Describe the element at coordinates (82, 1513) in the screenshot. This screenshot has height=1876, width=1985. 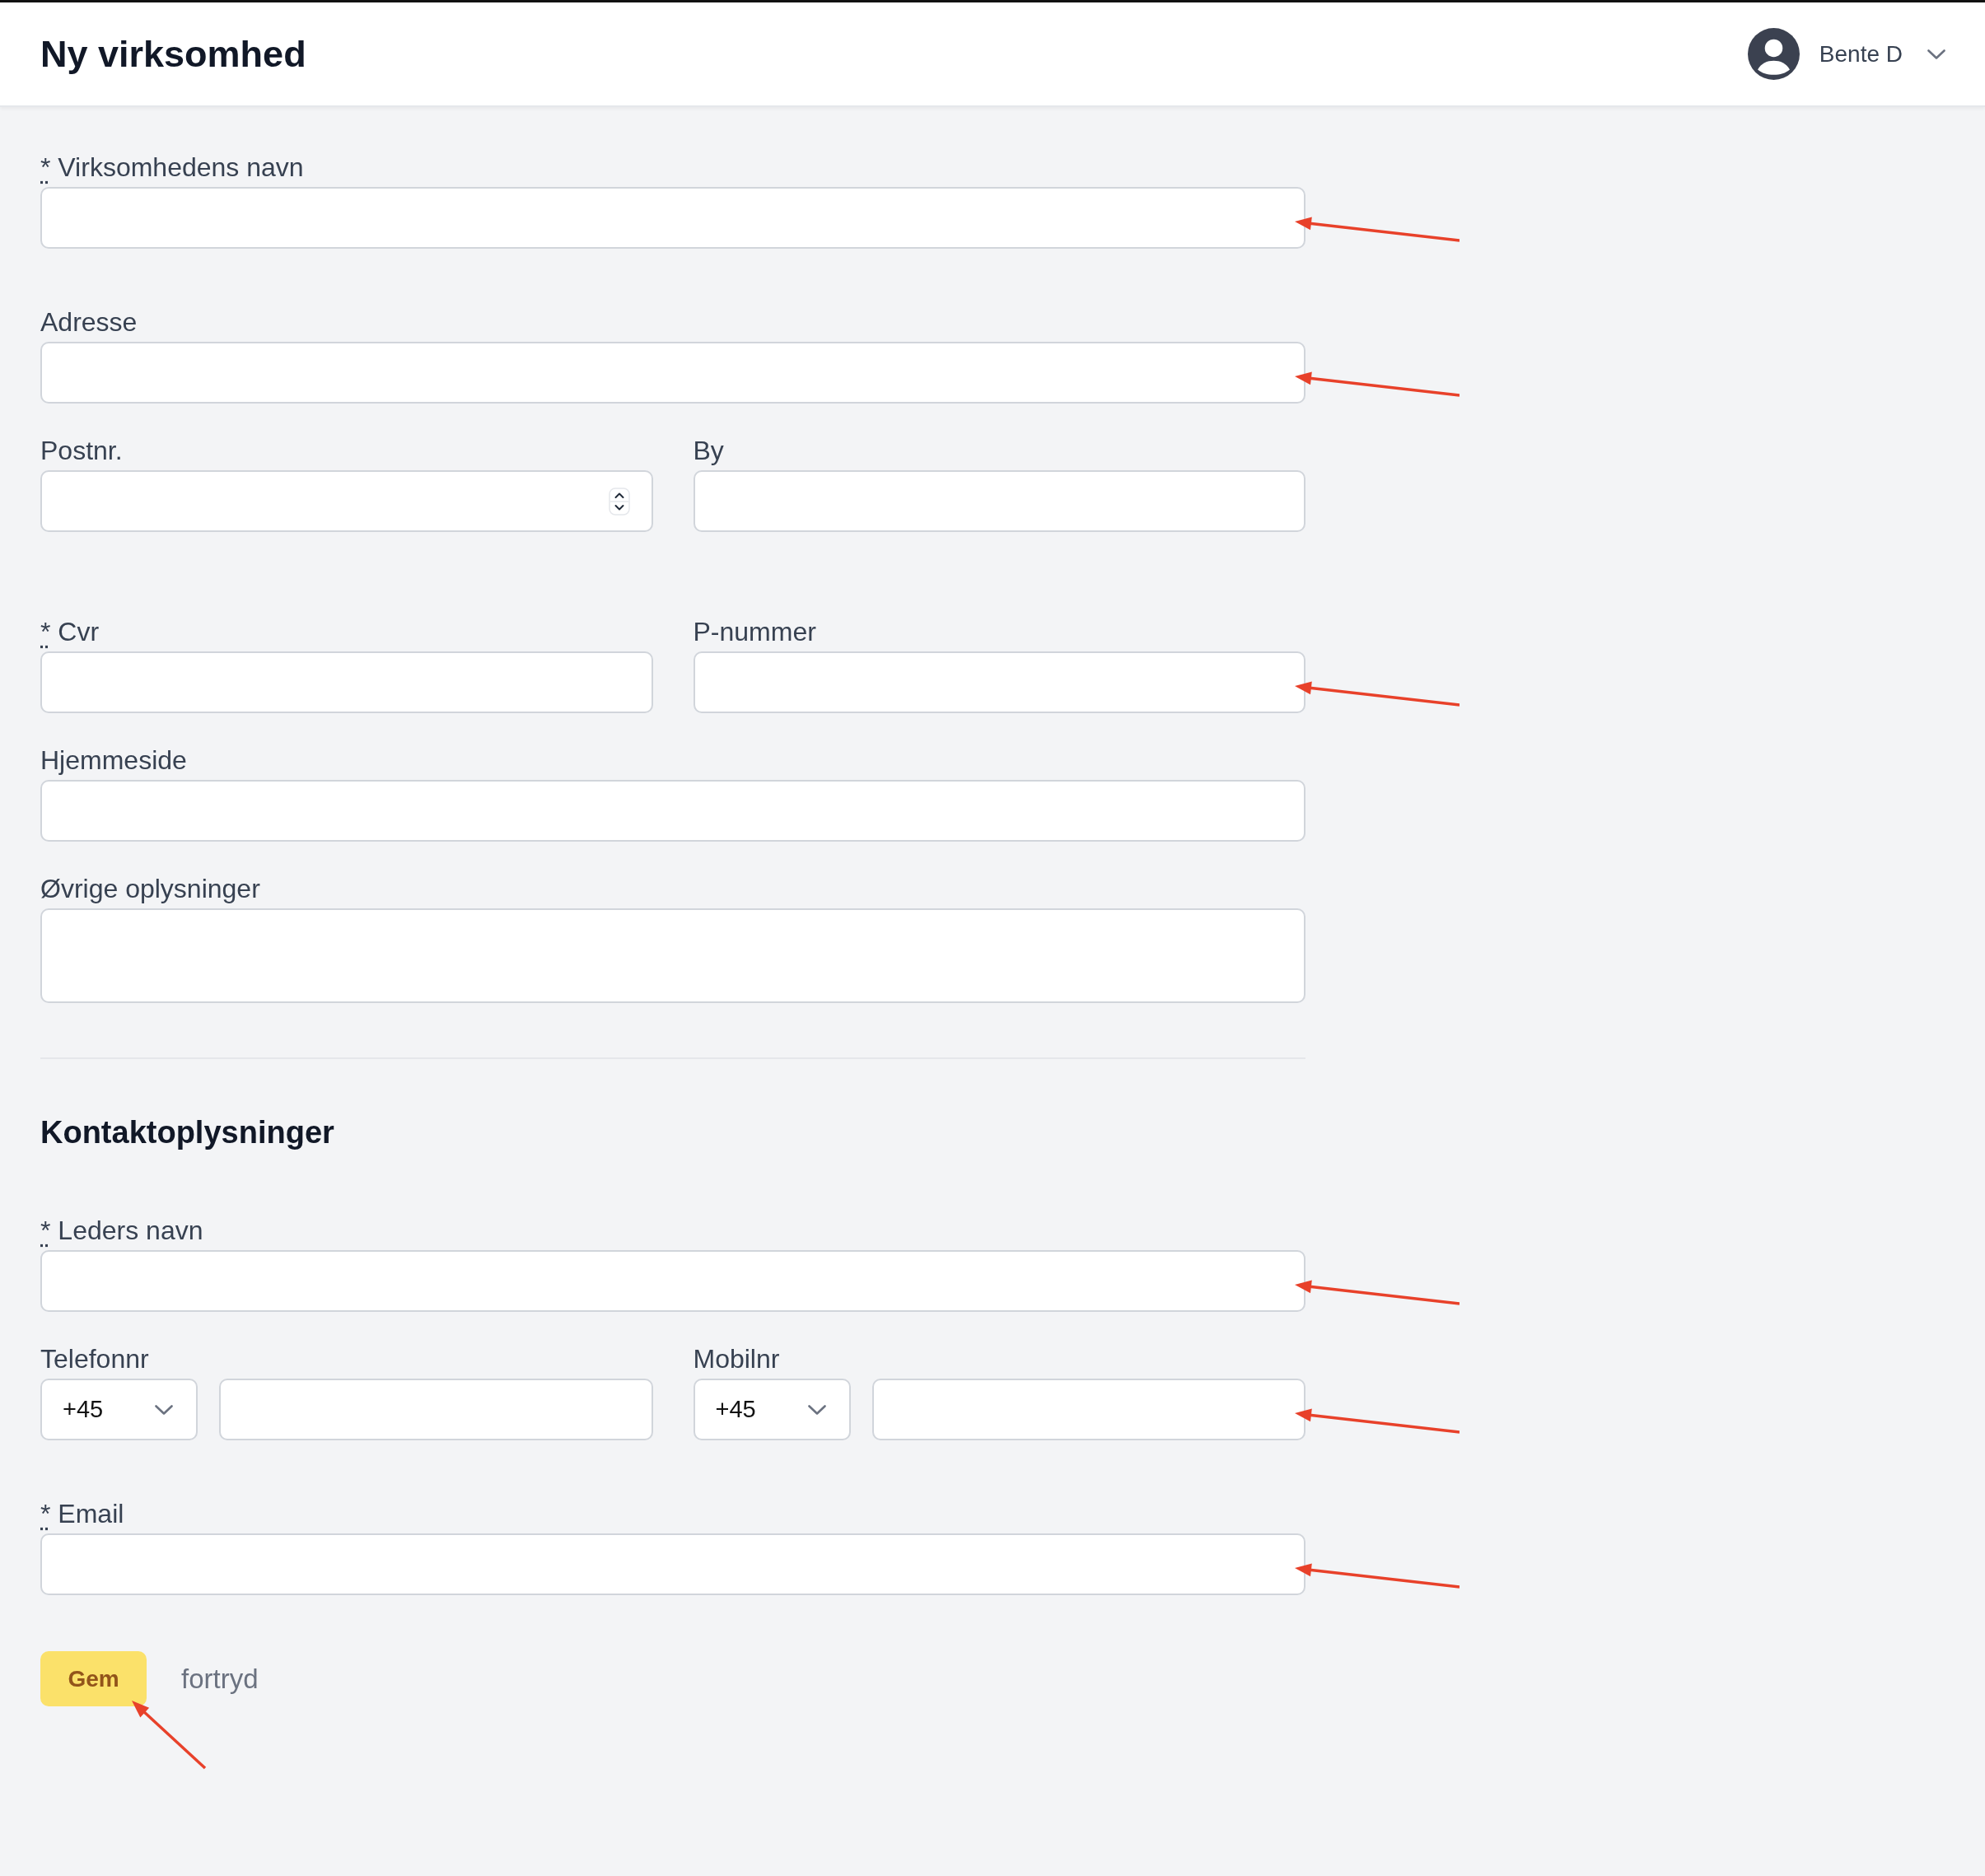
I see `field-label: * Email` at that location.